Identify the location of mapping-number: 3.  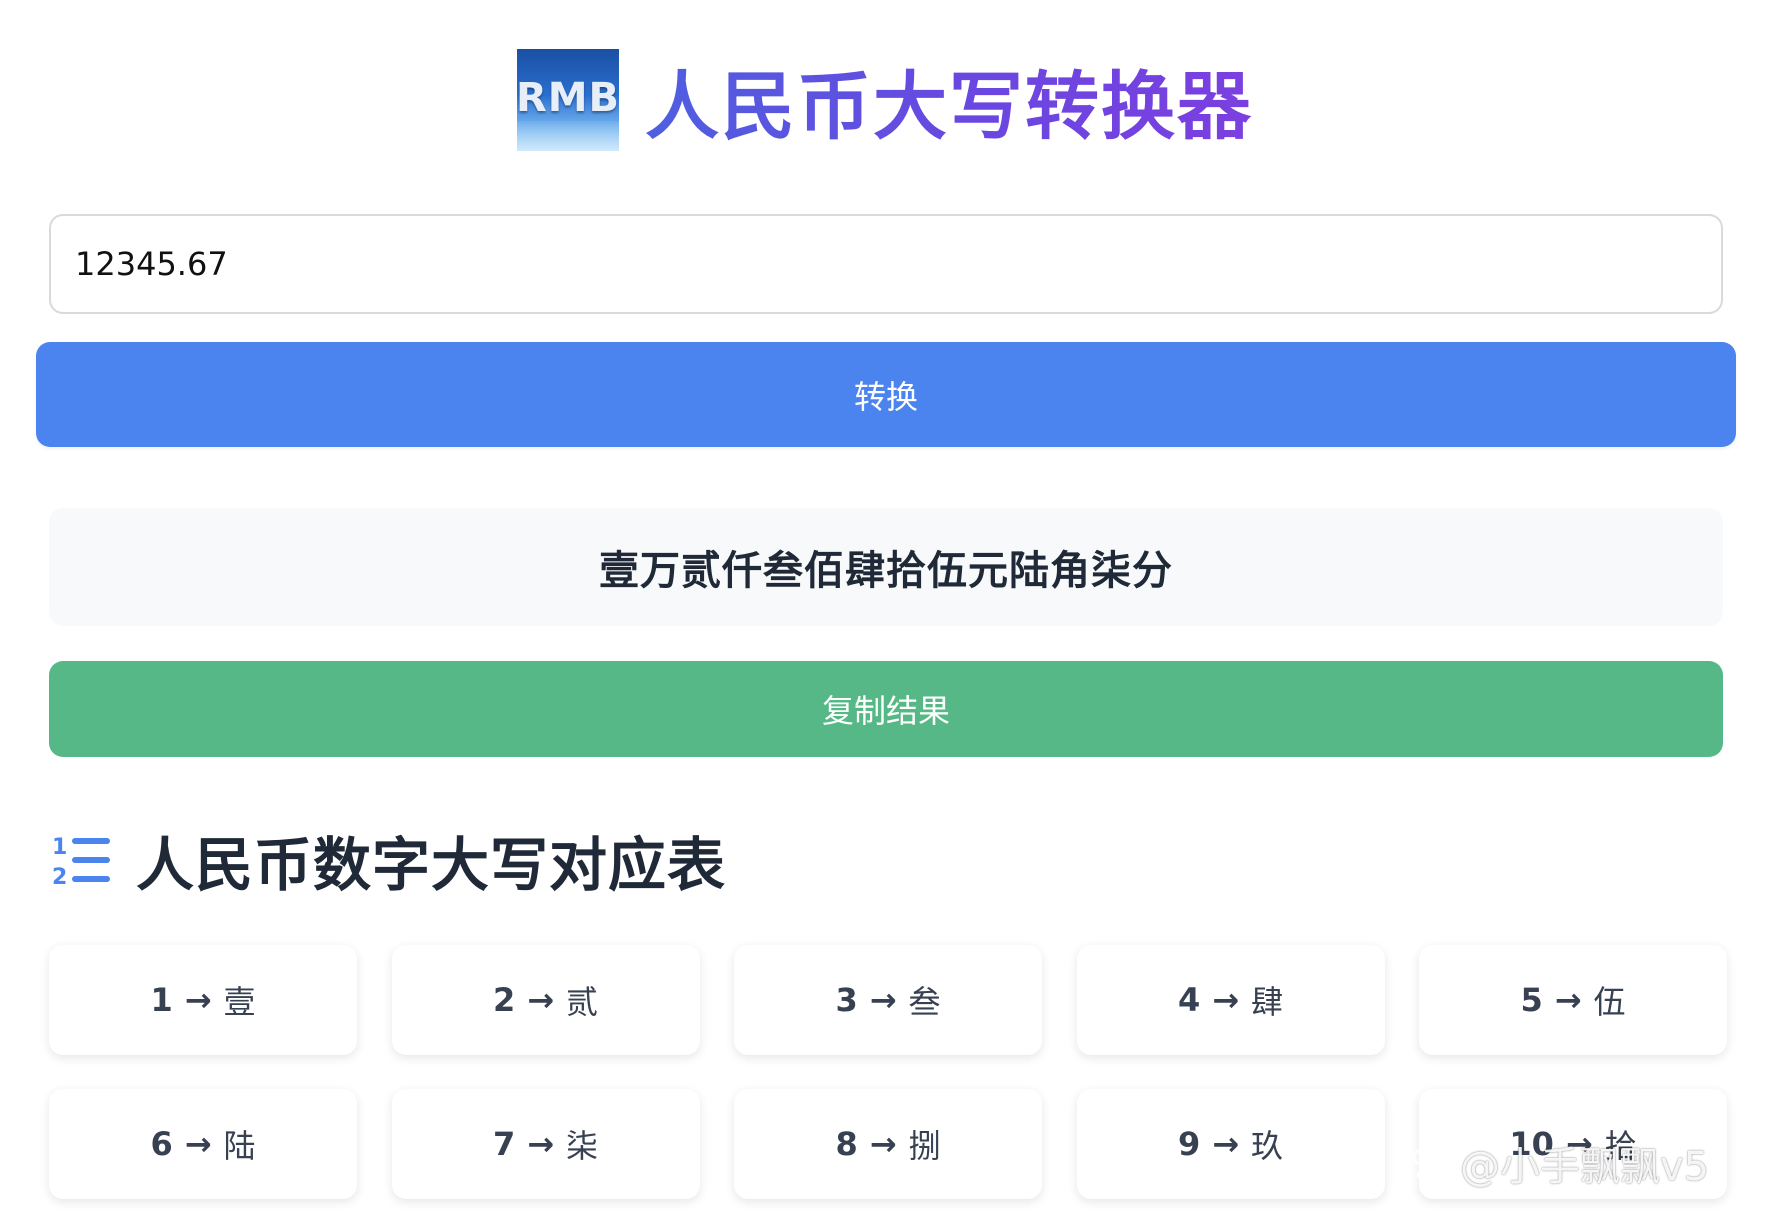
(846, 1000).